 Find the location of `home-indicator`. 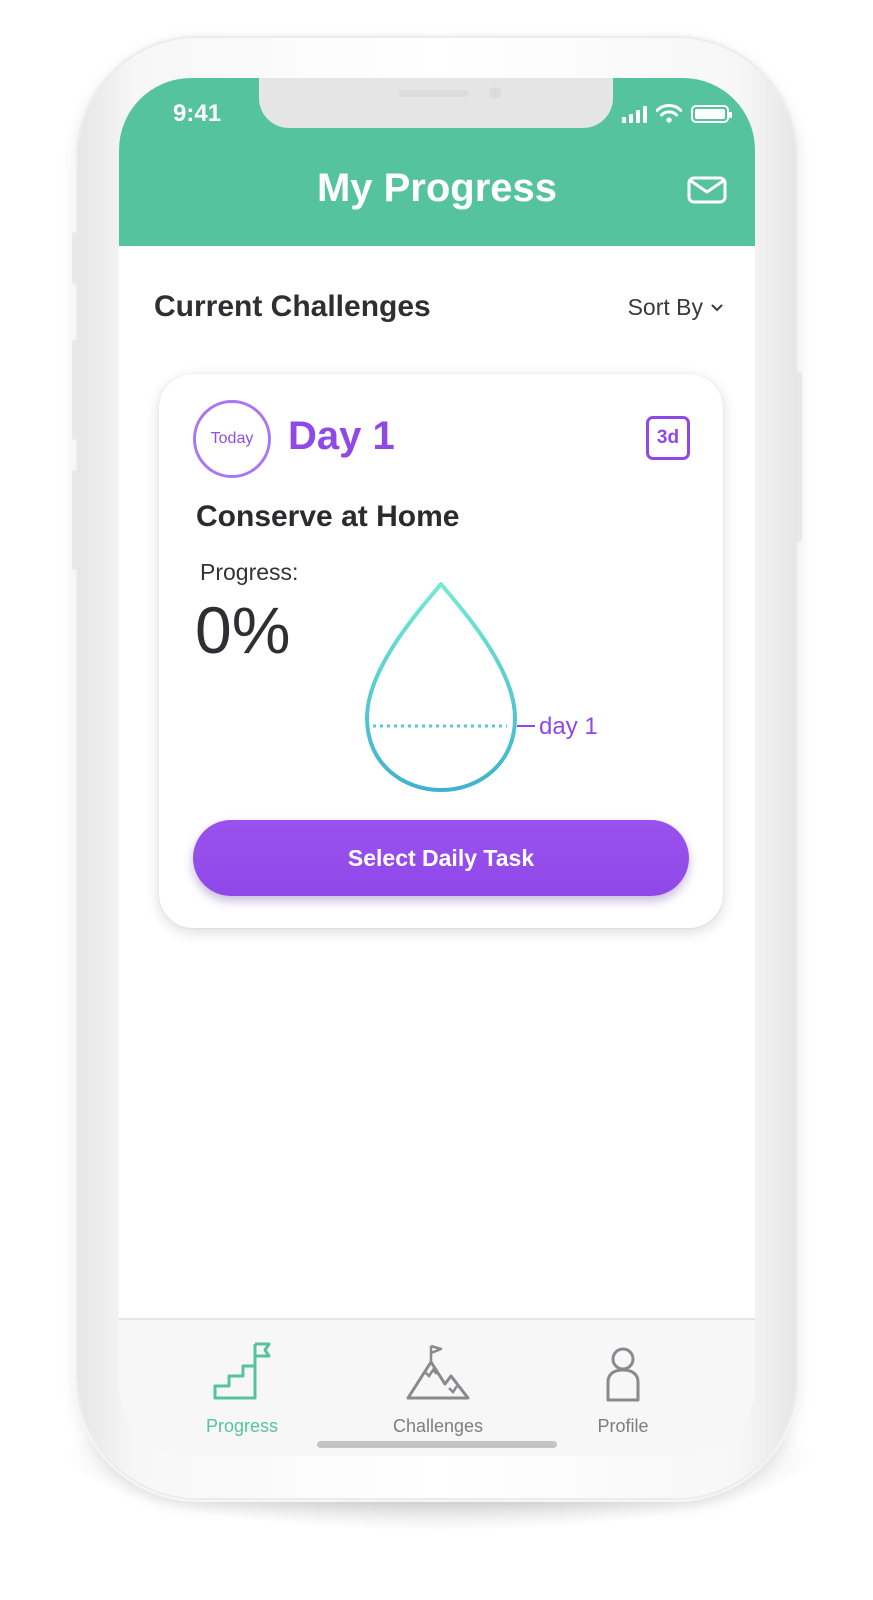

home-indicator is located at coordinates (437, 1444).